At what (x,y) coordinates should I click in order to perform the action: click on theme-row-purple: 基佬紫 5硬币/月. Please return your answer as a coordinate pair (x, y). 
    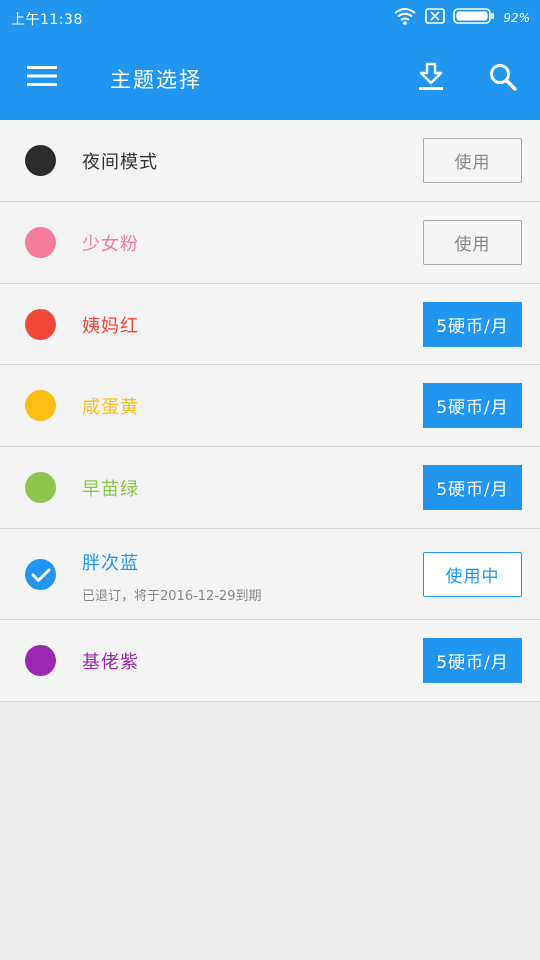
    Looking at the image, I should click on (270, 661).